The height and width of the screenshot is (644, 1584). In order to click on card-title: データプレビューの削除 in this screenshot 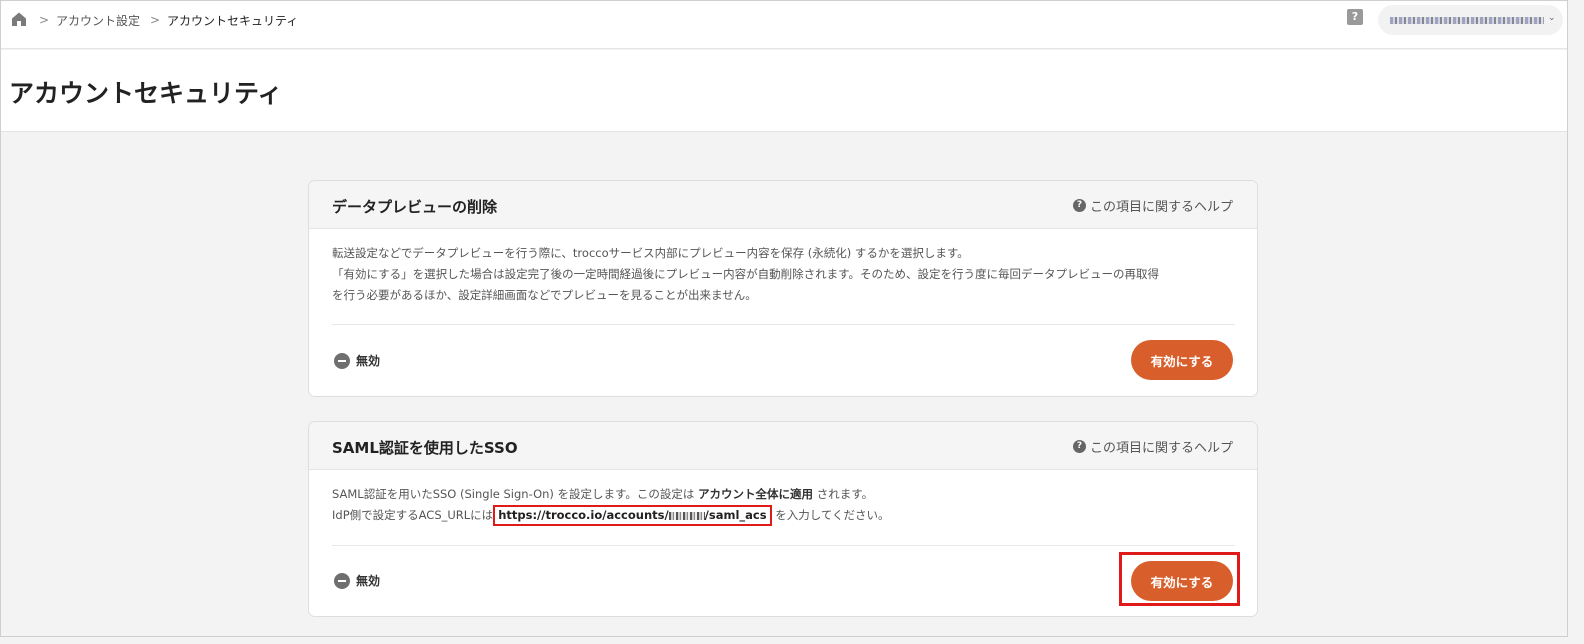, I will do `click(415, 207)`.